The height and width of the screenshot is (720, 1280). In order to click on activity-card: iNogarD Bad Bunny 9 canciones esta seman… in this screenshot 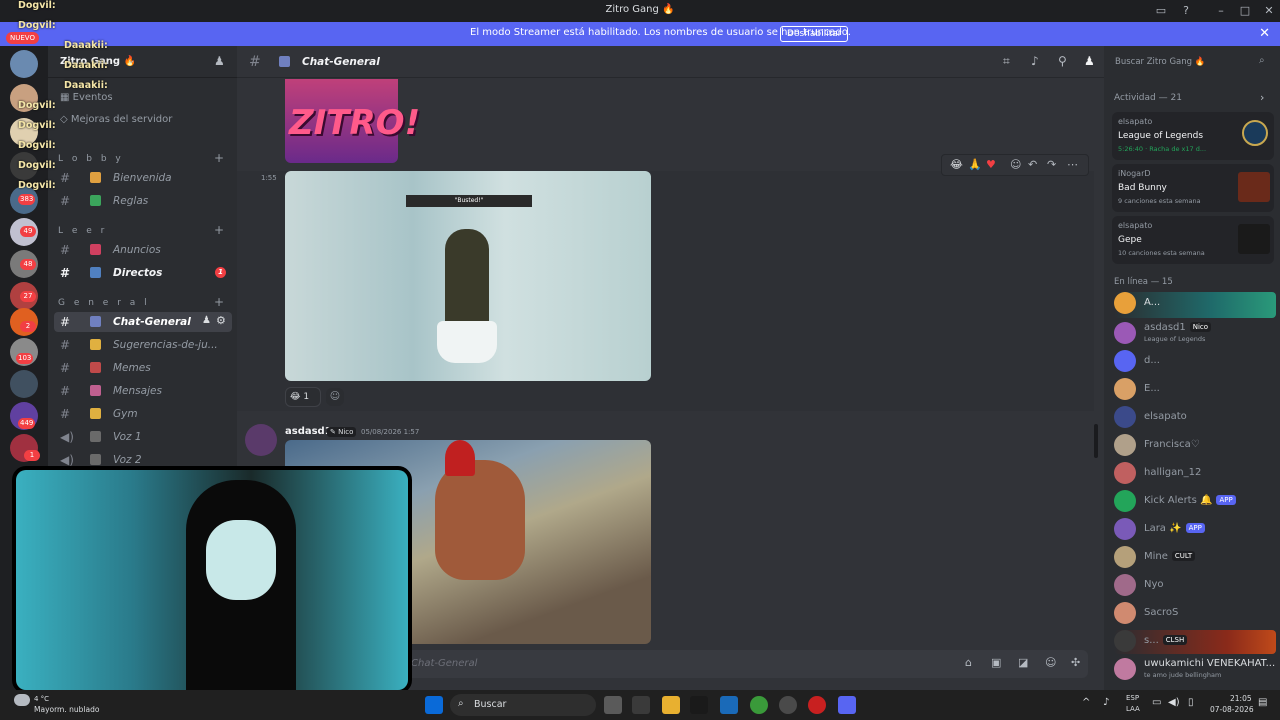, I will do `click(1193, 188)`.